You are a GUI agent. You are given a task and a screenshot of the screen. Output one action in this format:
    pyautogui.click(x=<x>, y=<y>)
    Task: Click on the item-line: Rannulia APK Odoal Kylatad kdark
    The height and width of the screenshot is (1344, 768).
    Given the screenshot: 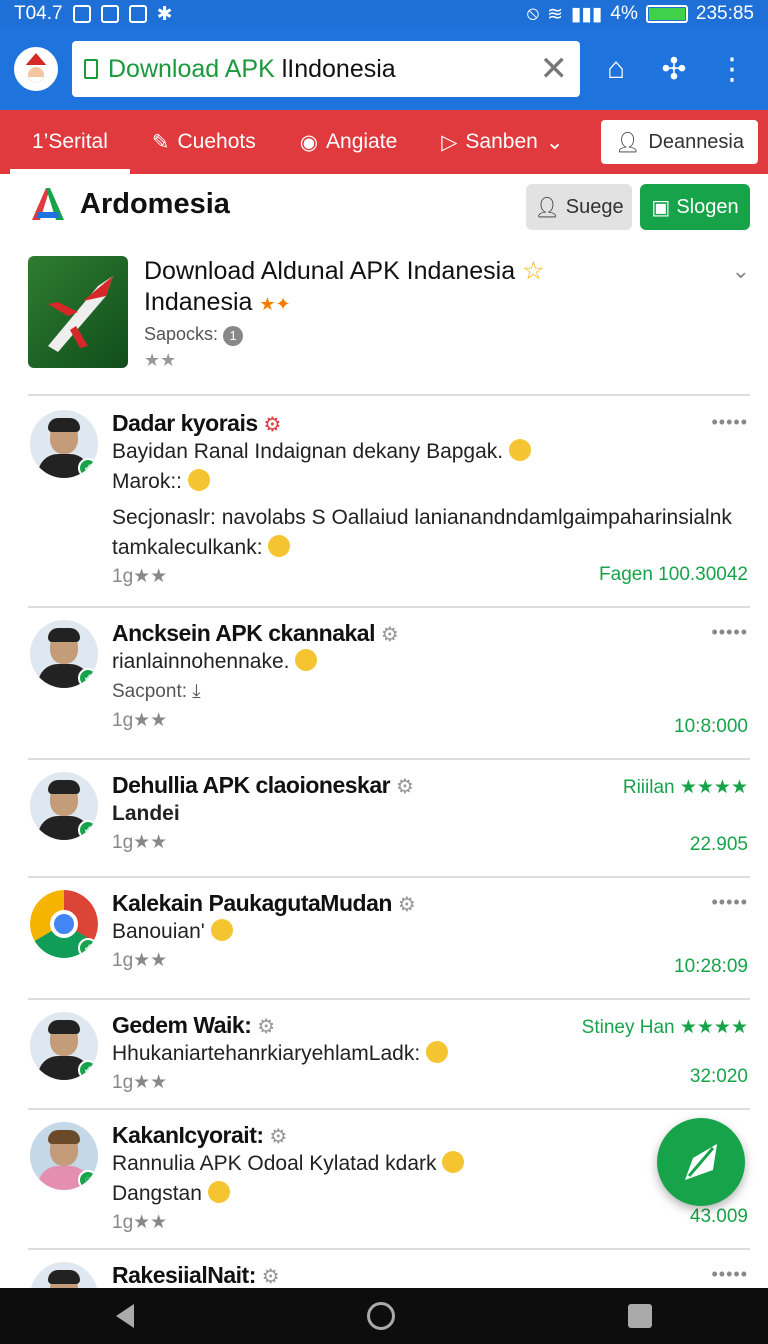 What is the action you would take?
    pyautogui.click(x=431, y=1164)
    